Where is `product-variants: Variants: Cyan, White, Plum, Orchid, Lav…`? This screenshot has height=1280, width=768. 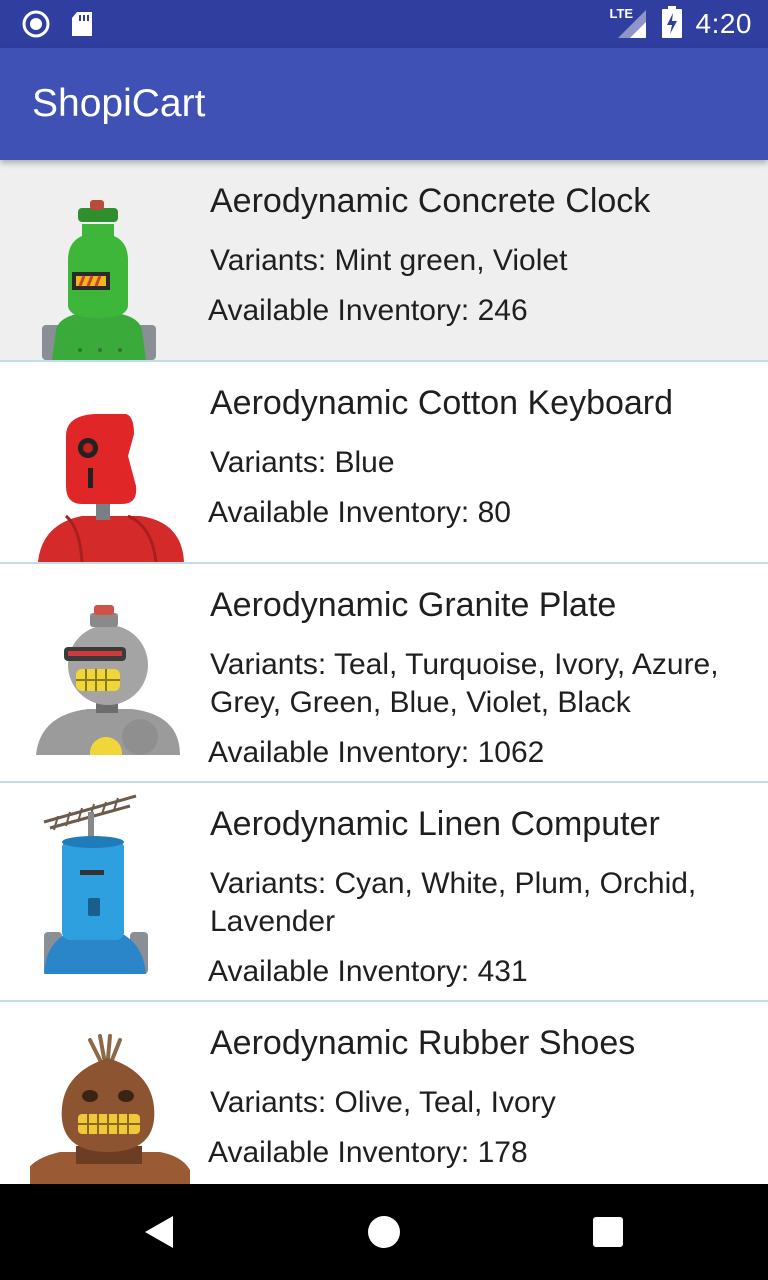 product-variants: Variants: Cyan, White, Plum, Orchid, Lav… is located at coordinates (453, 902).